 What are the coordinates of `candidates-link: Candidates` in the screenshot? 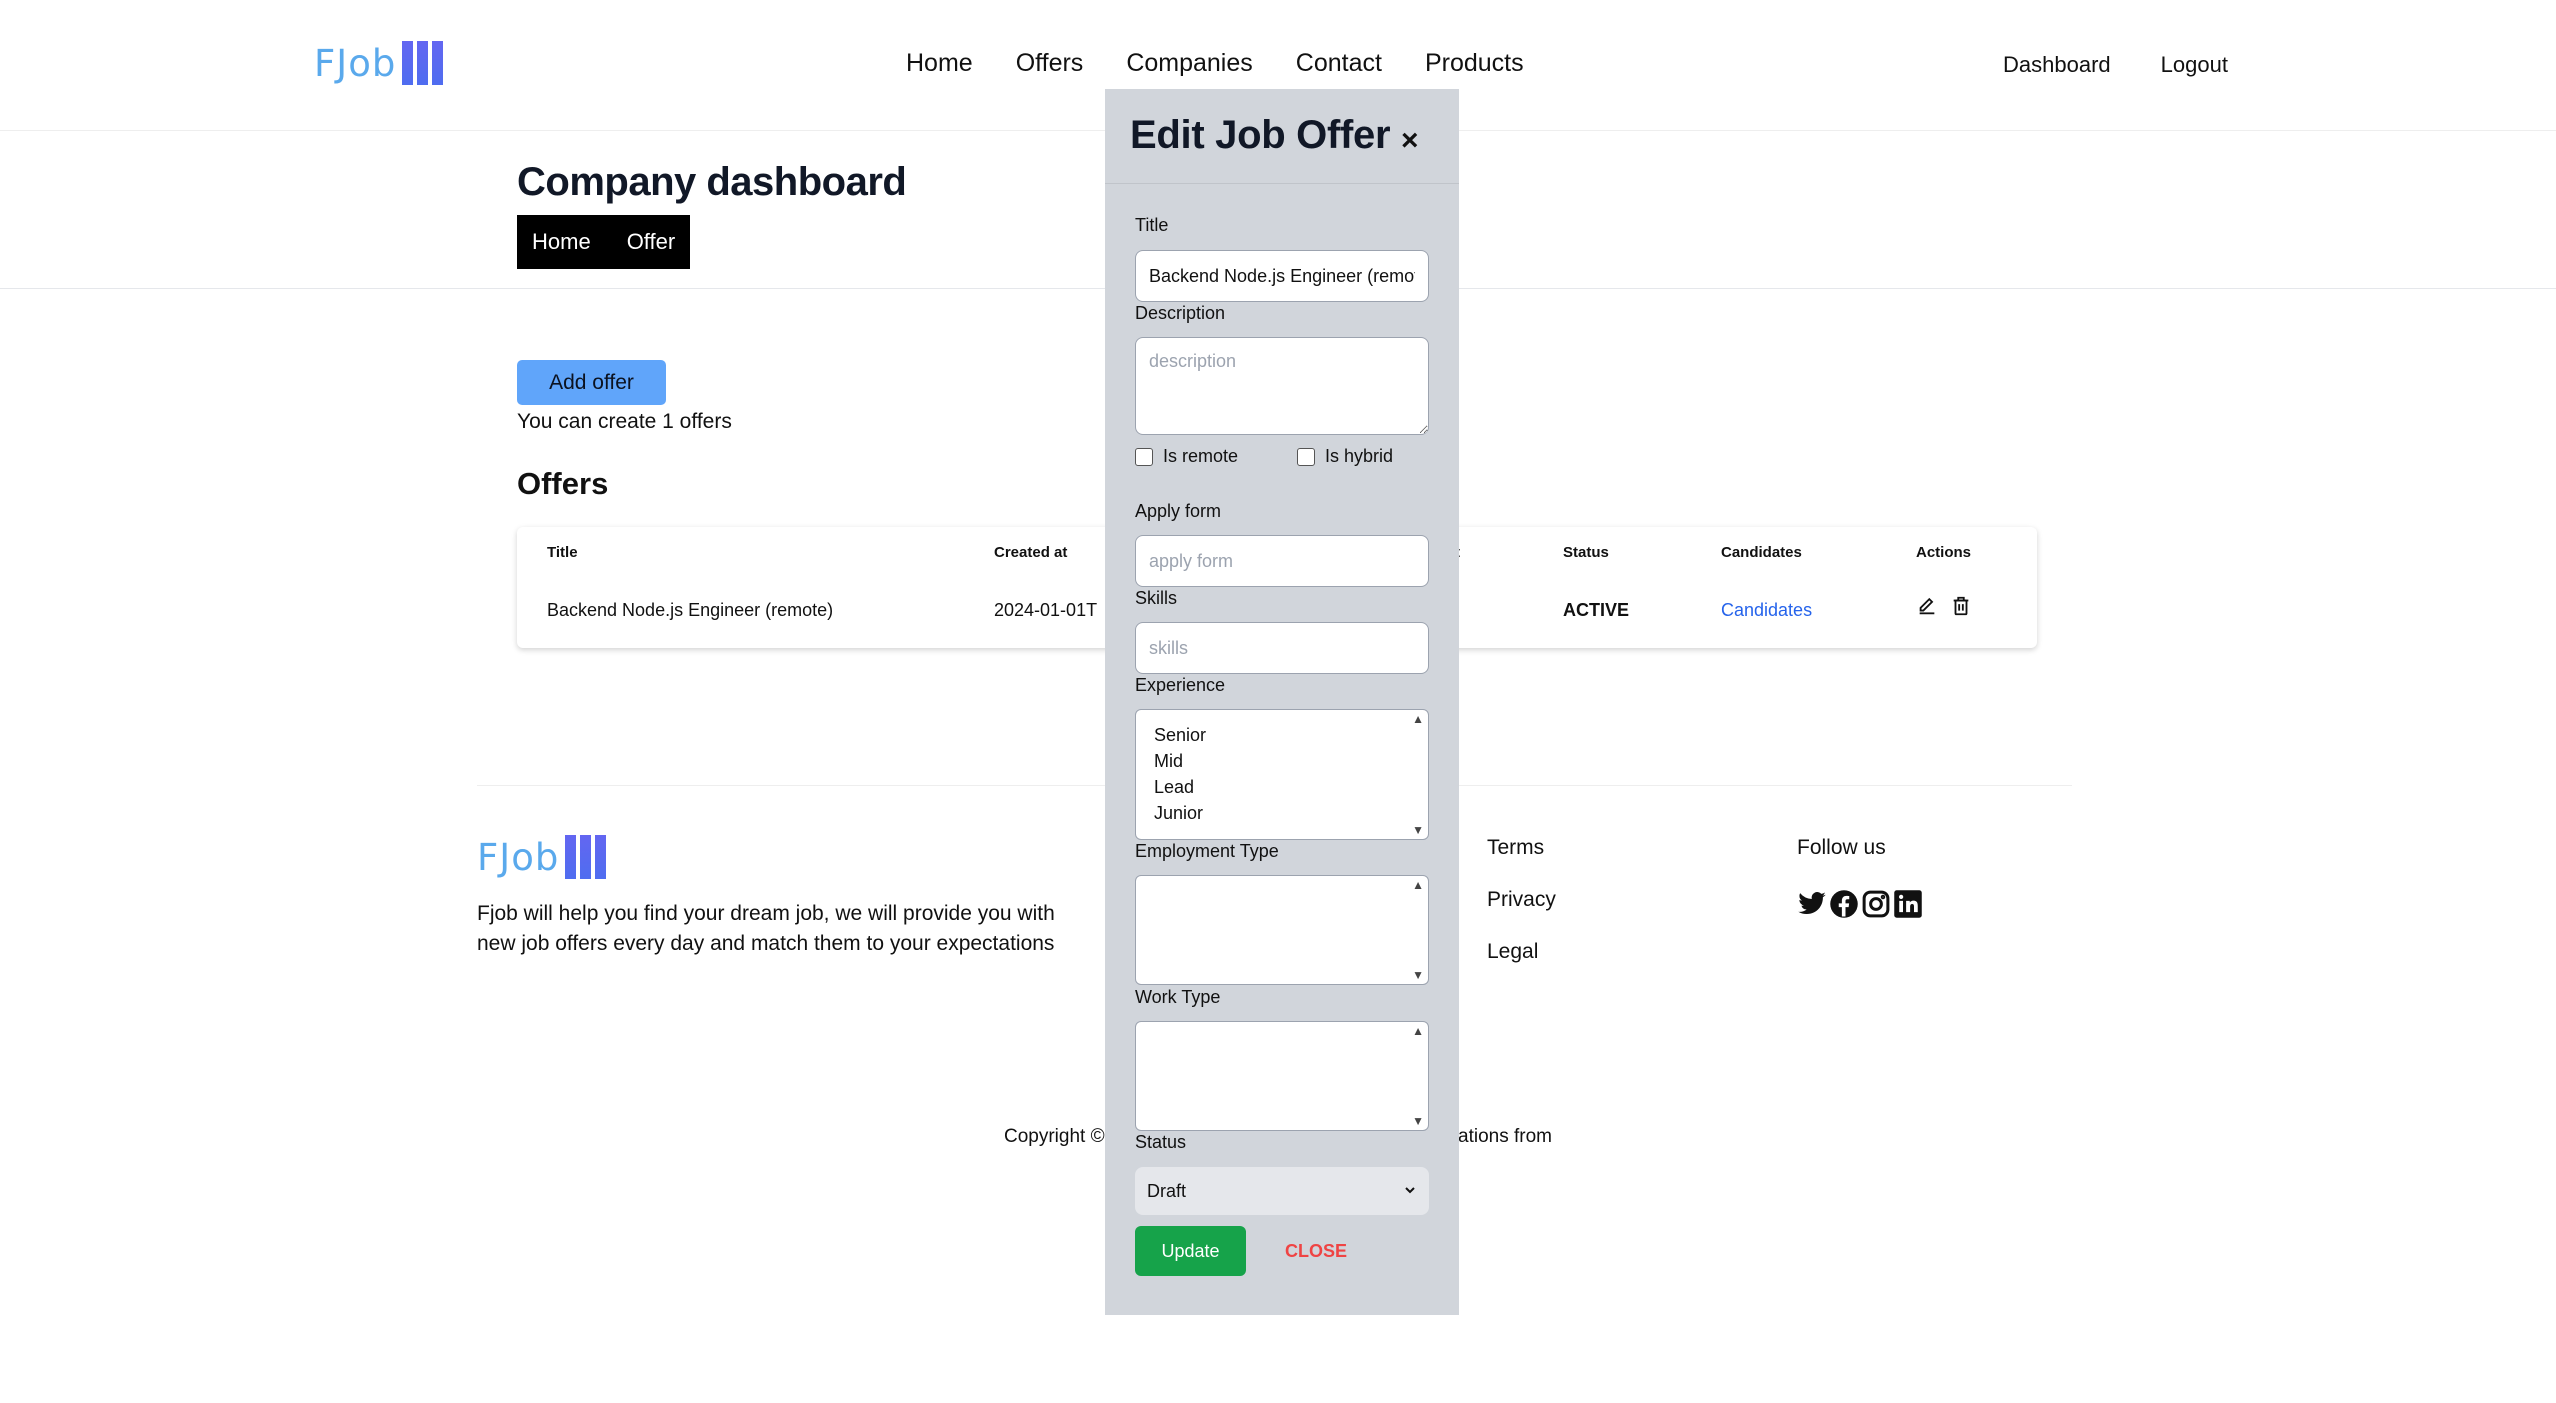 It's located at (1766, 610).